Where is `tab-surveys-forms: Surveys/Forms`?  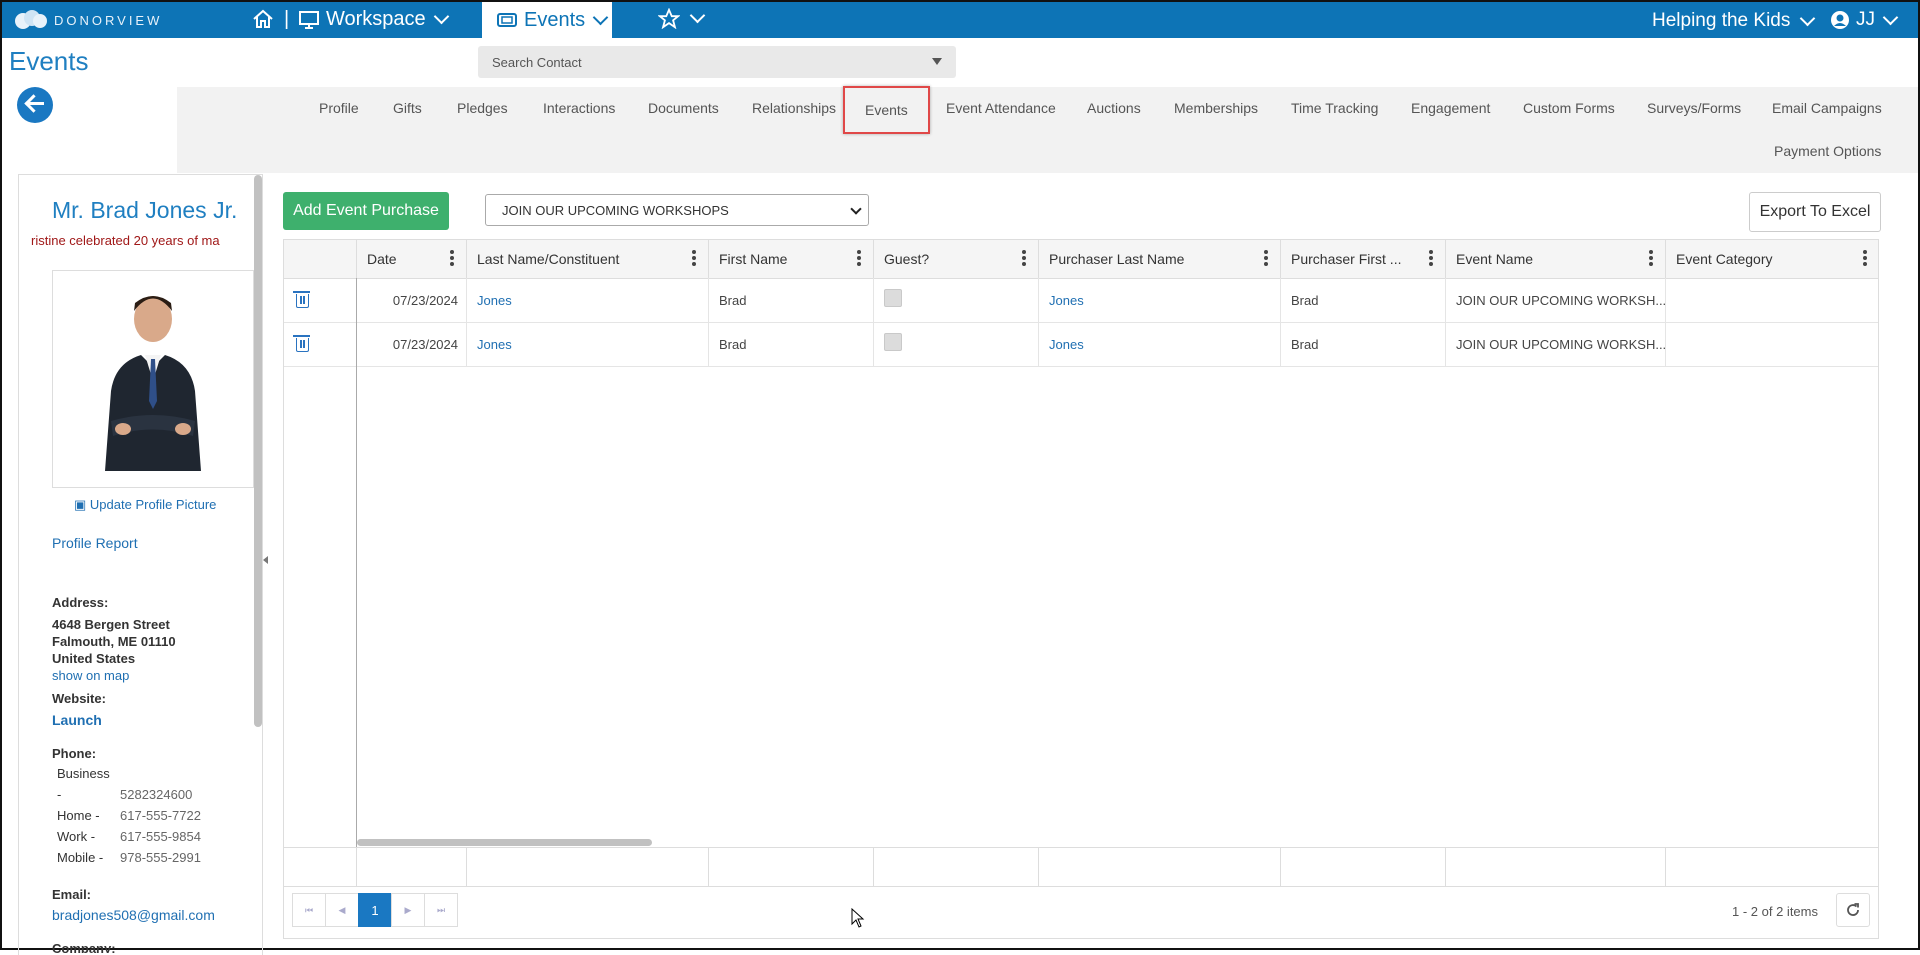 tab-surveys-forms: Surveys/Forms is located at coordinates (1694, 108).